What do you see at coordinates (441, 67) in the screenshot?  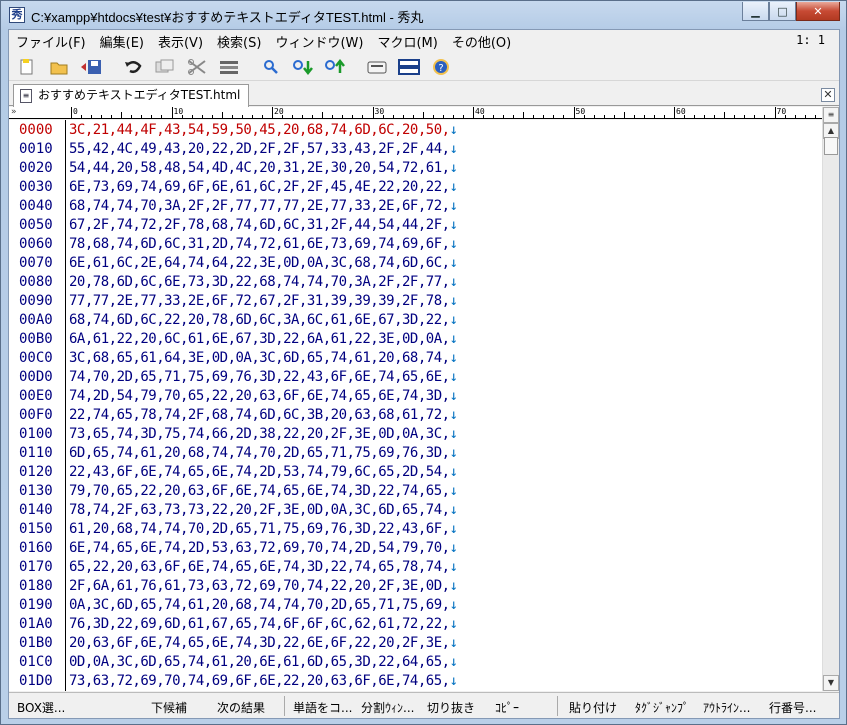 I see `help-icon: ?` at bounding box center [441, 67].